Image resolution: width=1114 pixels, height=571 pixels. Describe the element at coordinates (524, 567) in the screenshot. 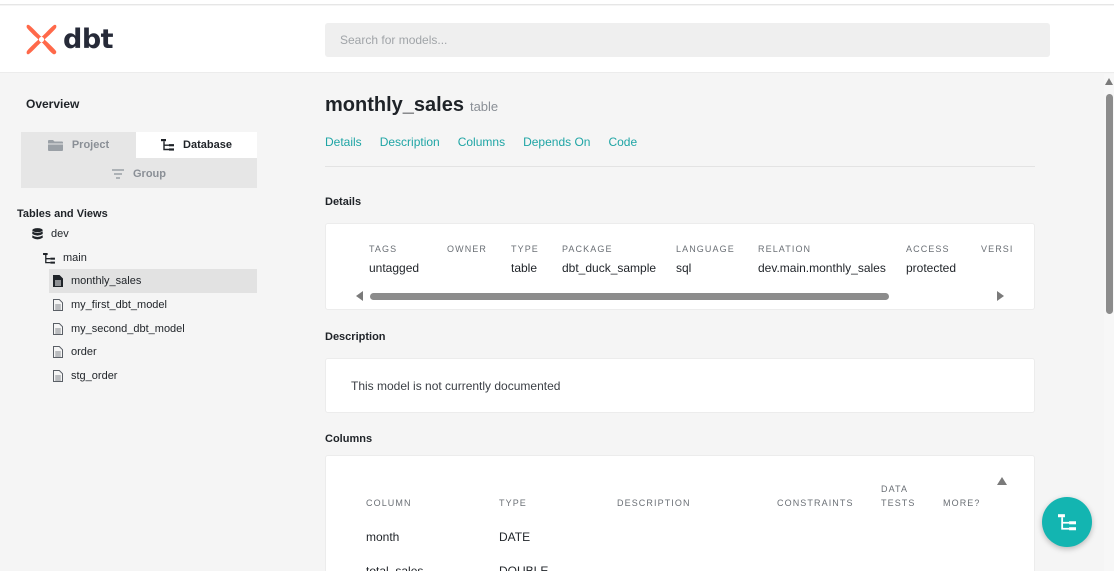

I see `column-type-cell: DOUBLE` at that location.